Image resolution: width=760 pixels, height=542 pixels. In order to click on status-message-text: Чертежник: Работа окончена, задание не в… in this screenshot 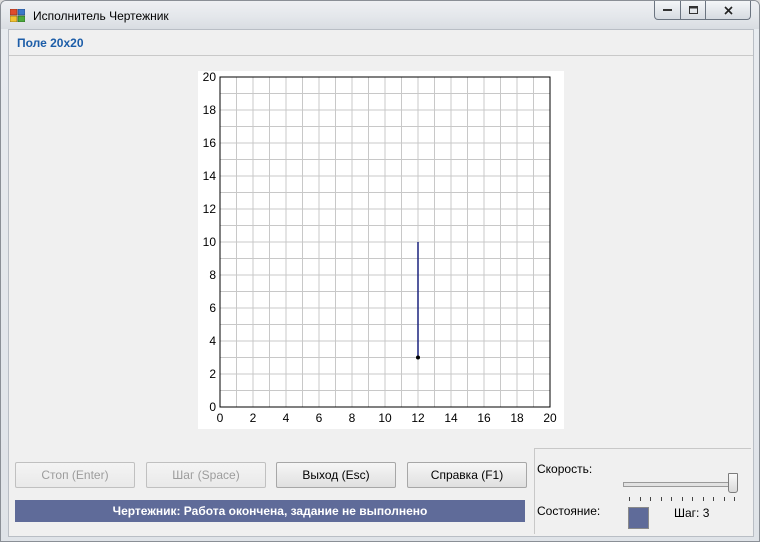, I will do `click(270, 511)`.